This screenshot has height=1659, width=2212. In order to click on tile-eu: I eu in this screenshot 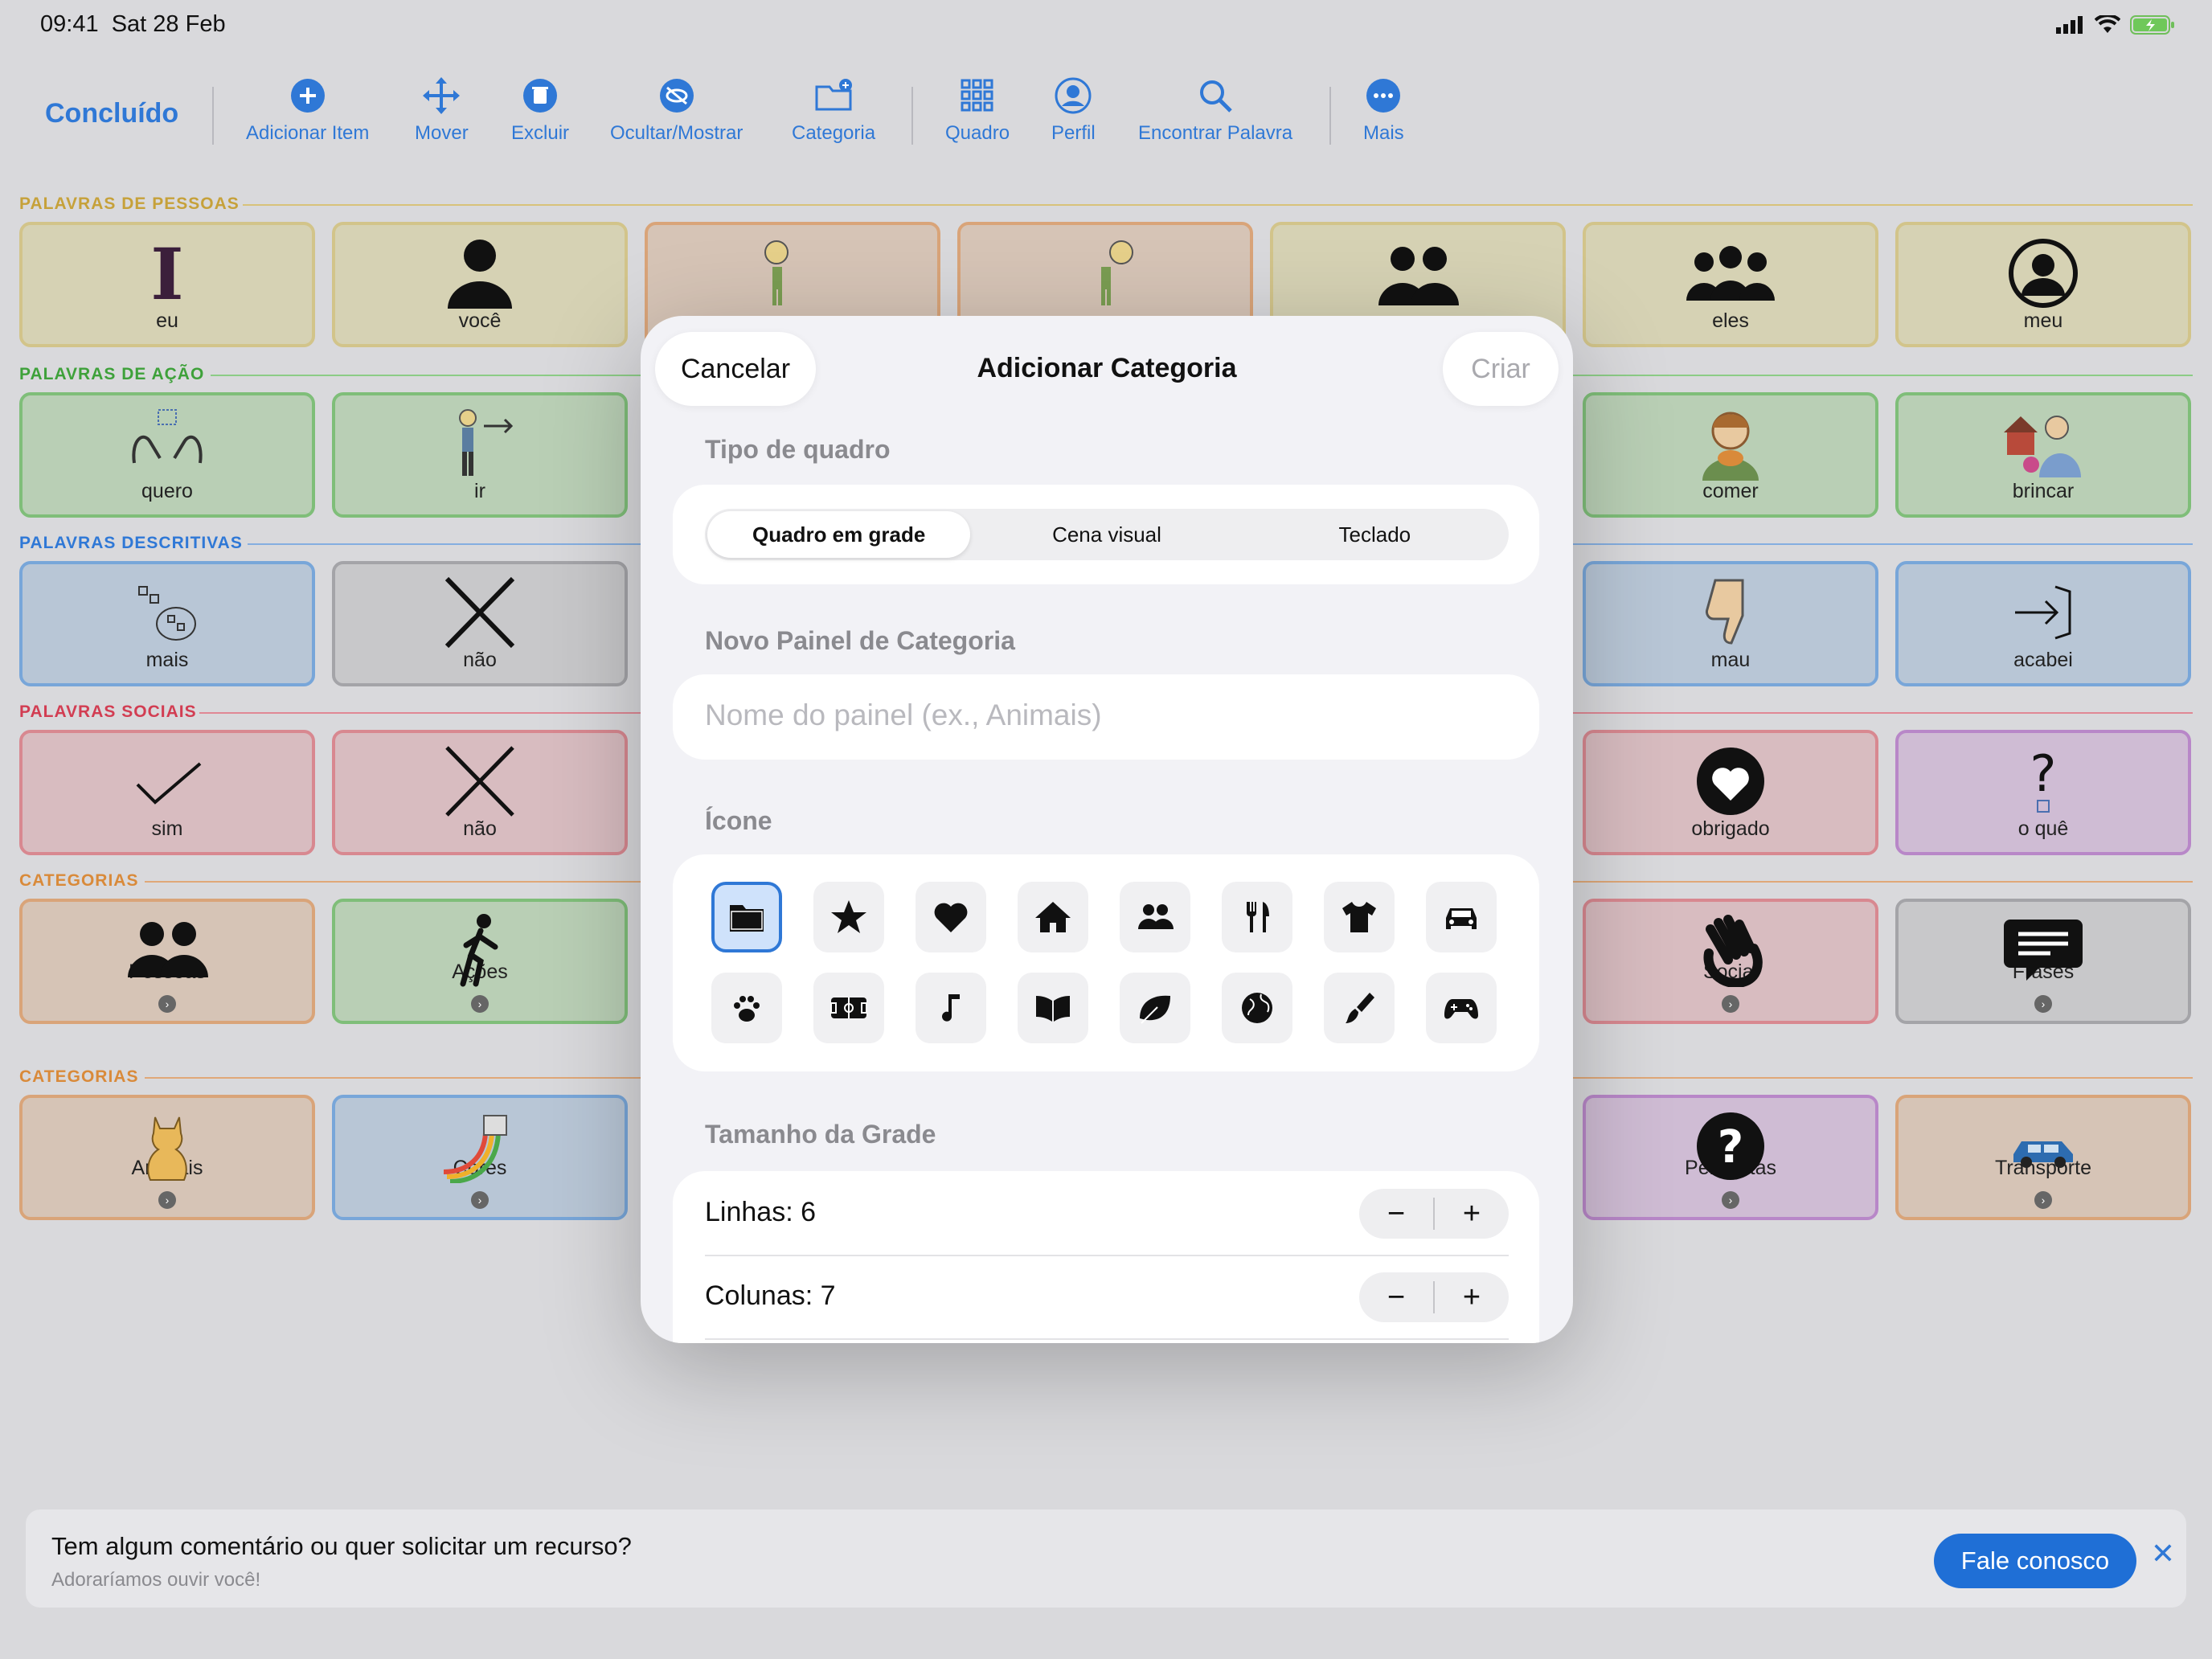, I will do `click(167, 284)`.